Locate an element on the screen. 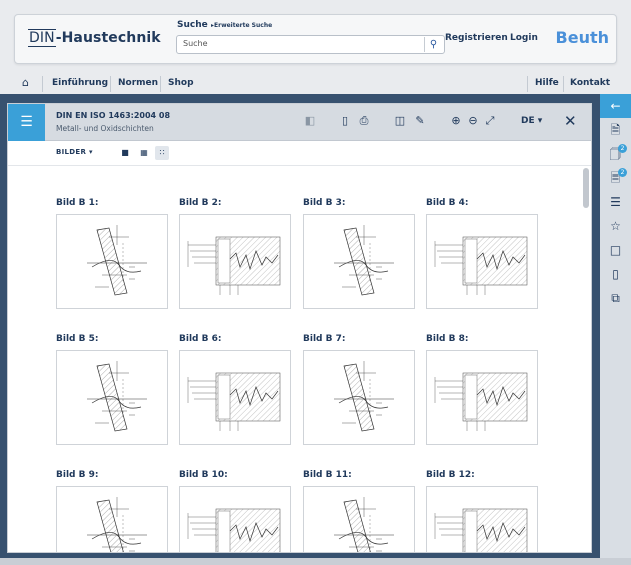 The height and width of the screenshot is (565, 631). bottom-strip is located at coordinates (315, 561).